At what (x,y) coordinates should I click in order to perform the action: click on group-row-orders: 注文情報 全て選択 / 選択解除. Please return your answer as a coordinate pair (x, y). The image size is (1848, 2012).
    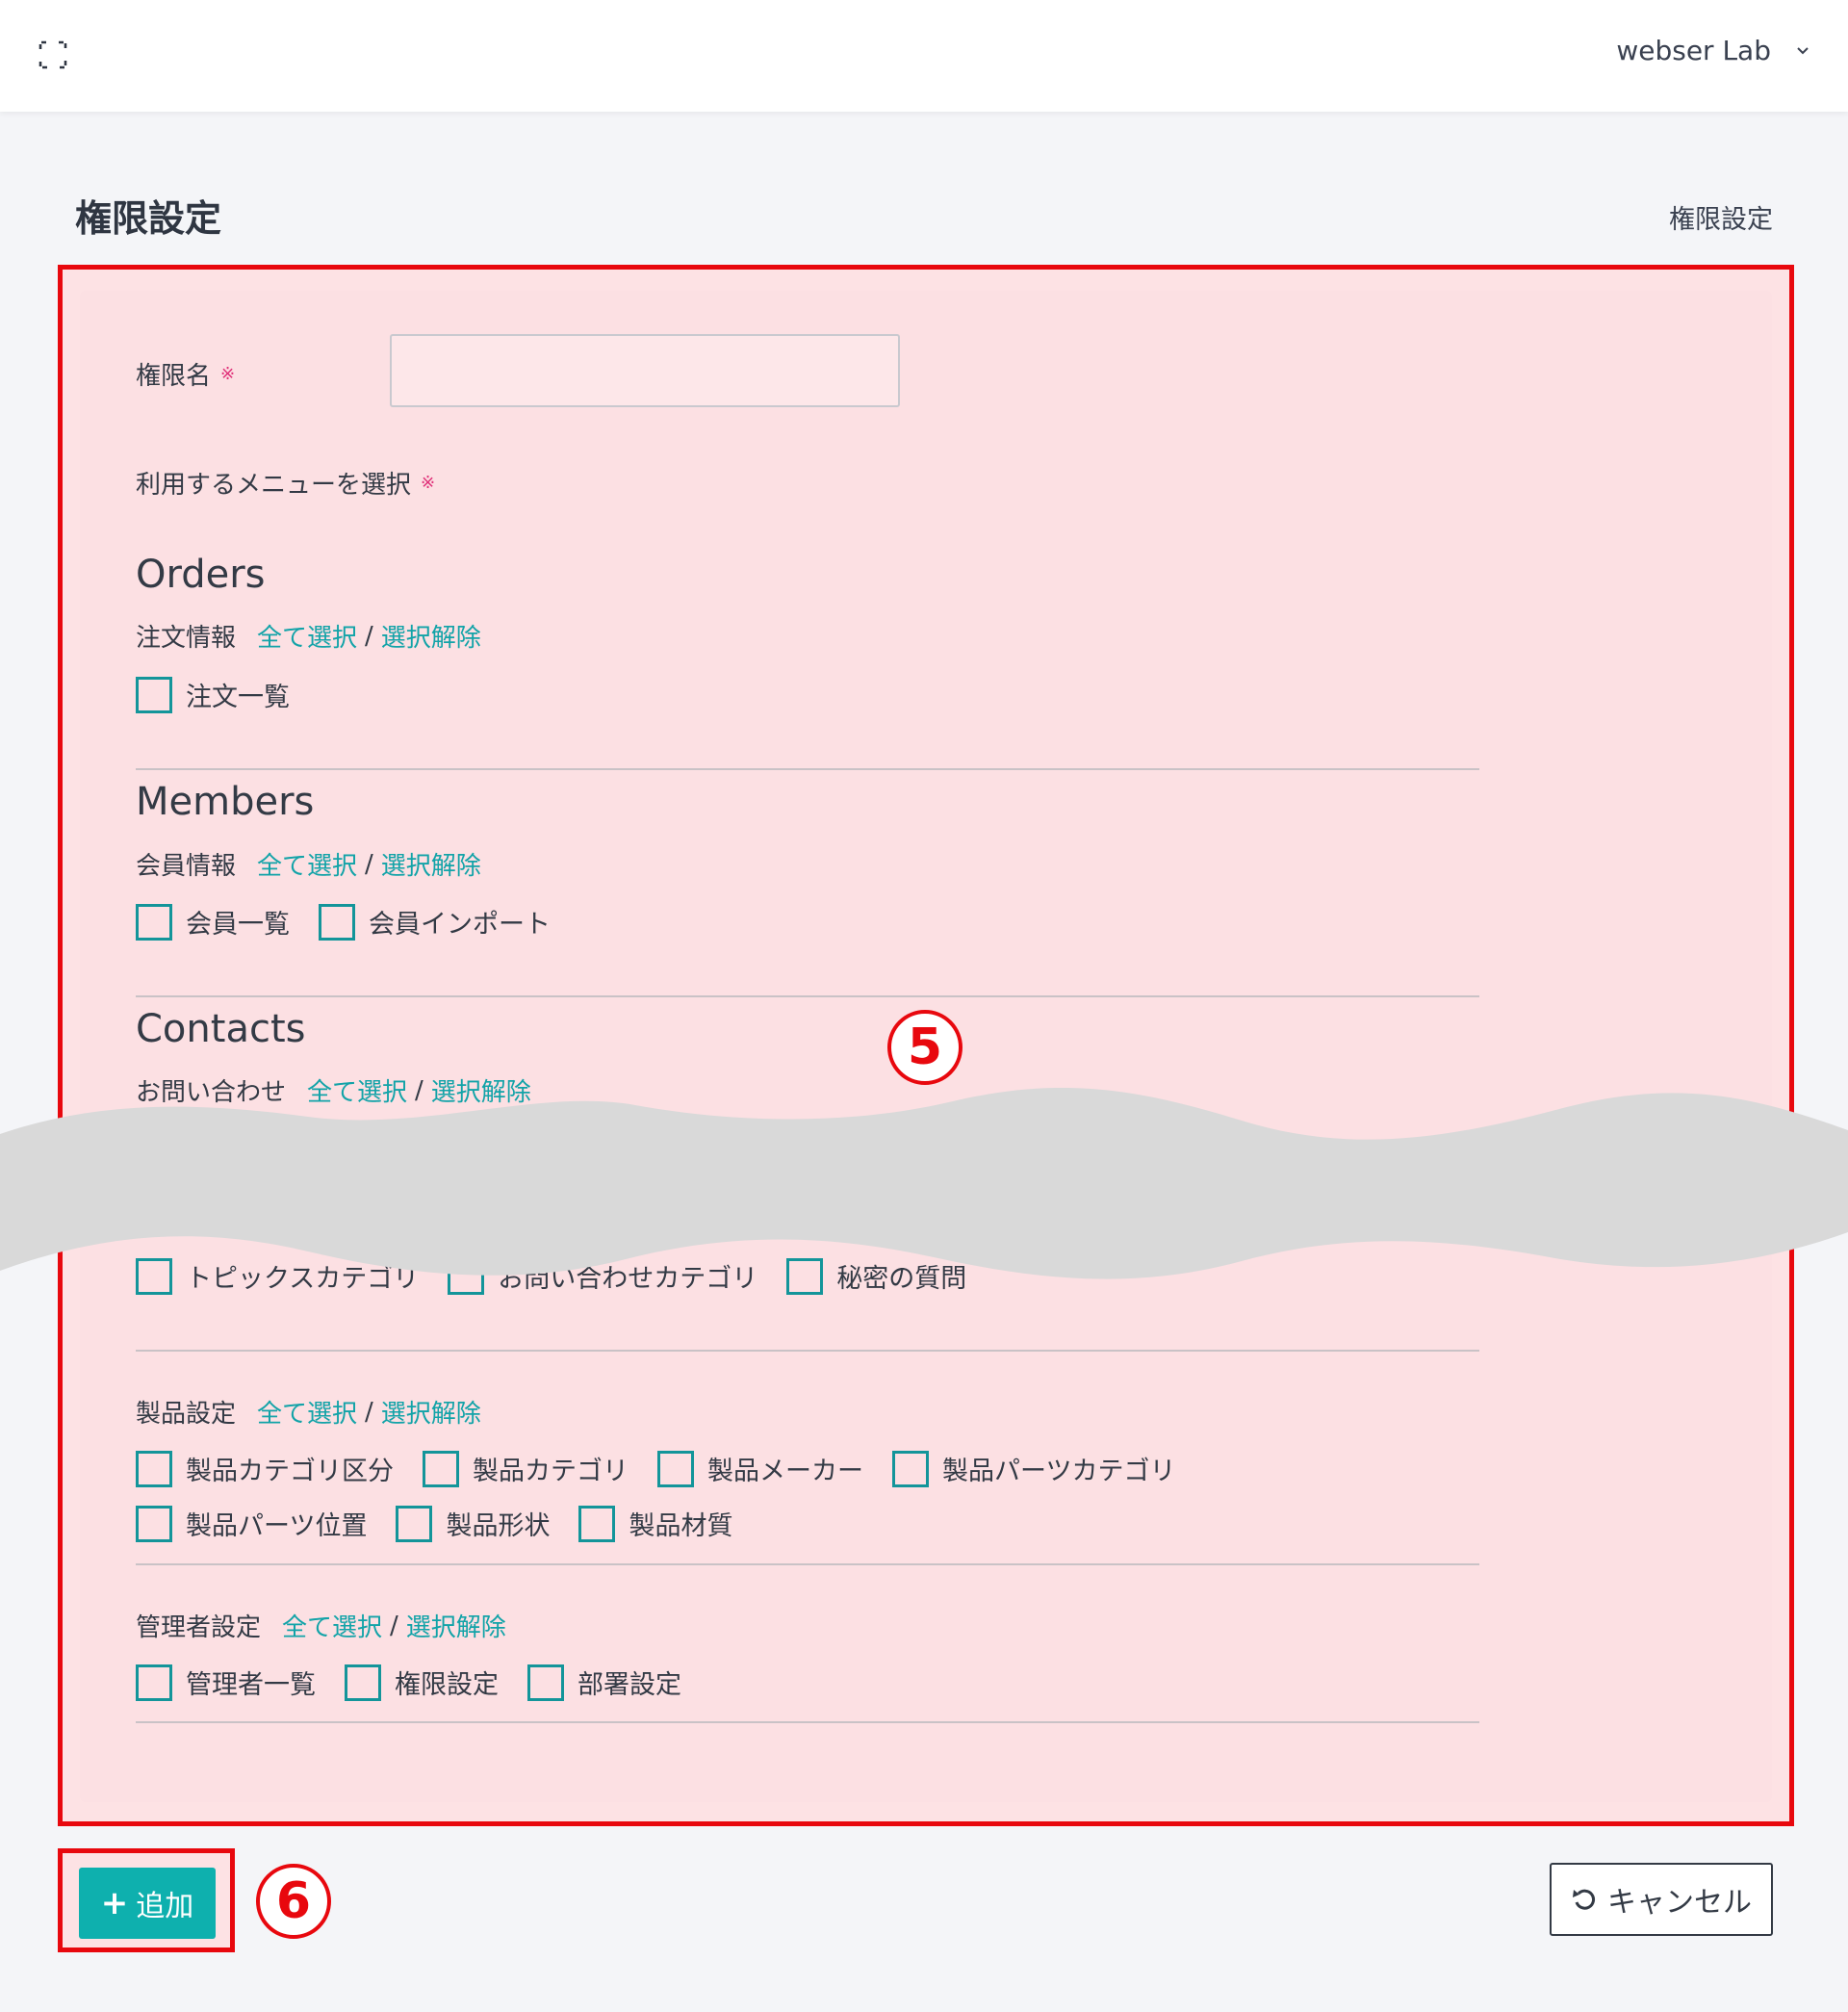
    Looking at the image, I should click on (308, 636).